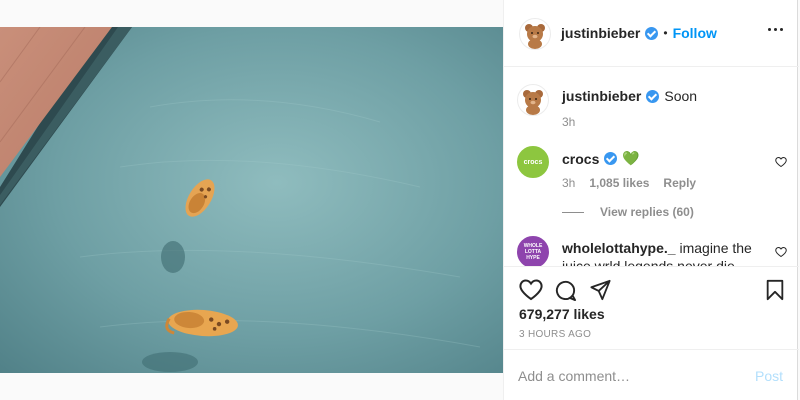 The image size is (800, 400). What do you see at coordinates (562, 314) in the screenshot?
I see `likes-count: 679,277 likes` at bounding box center [562, 314].